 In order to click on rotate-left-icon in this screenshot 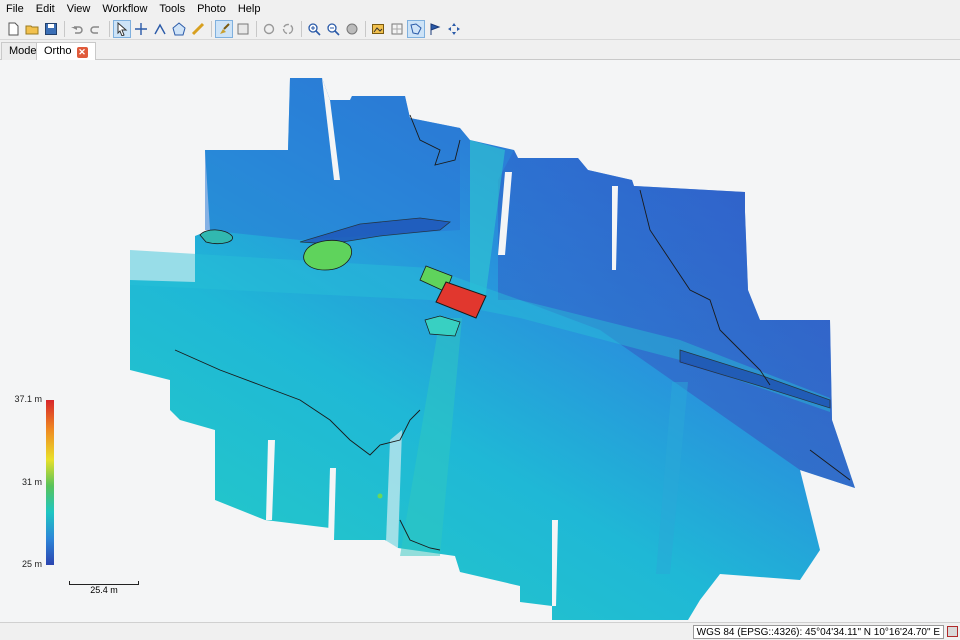, I will do `click(269, 28)`.